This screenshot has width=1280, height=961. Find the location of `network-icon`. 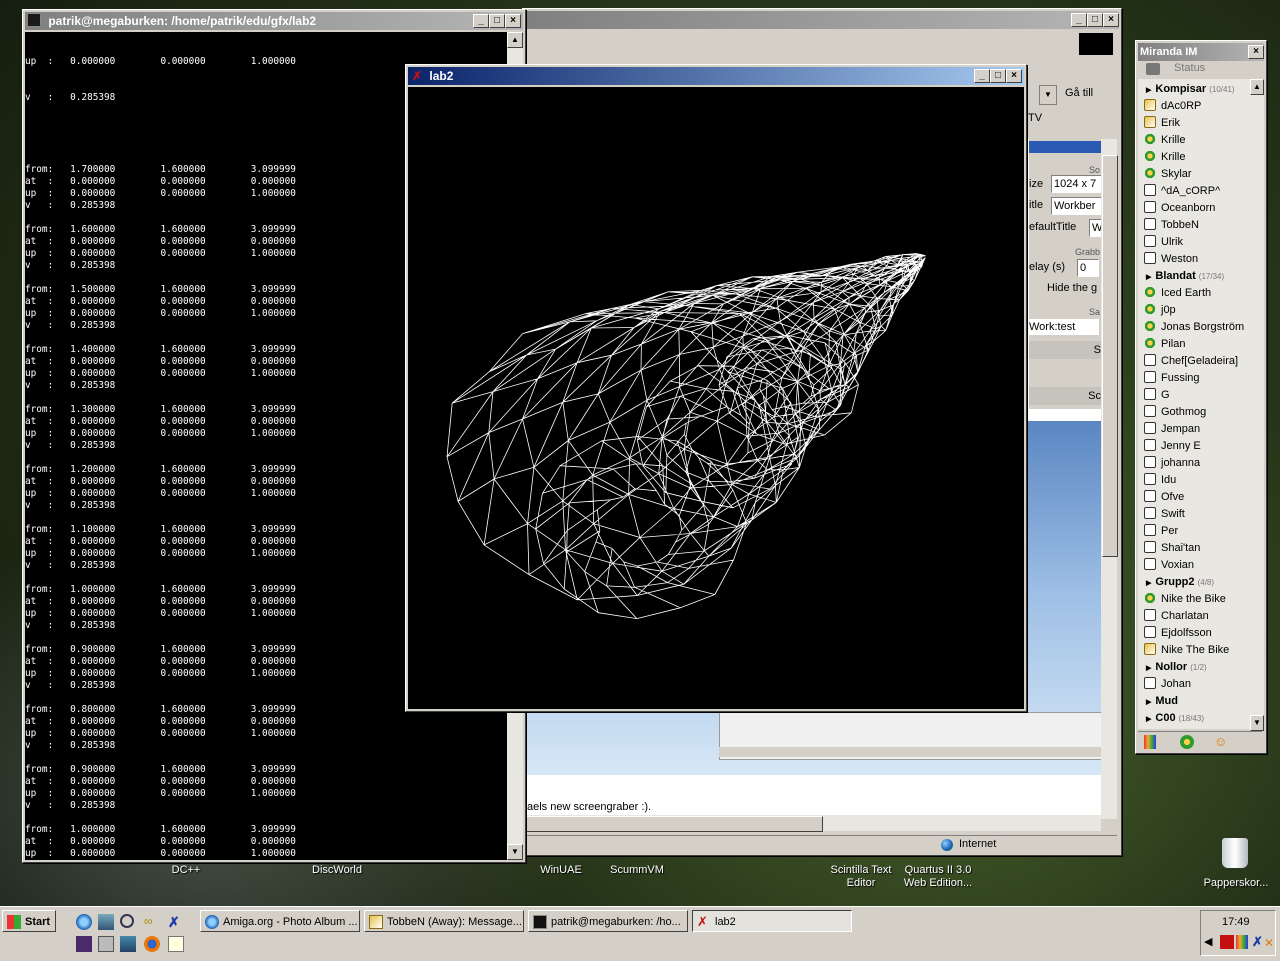

network-icon is located at coordinates (106, 922).